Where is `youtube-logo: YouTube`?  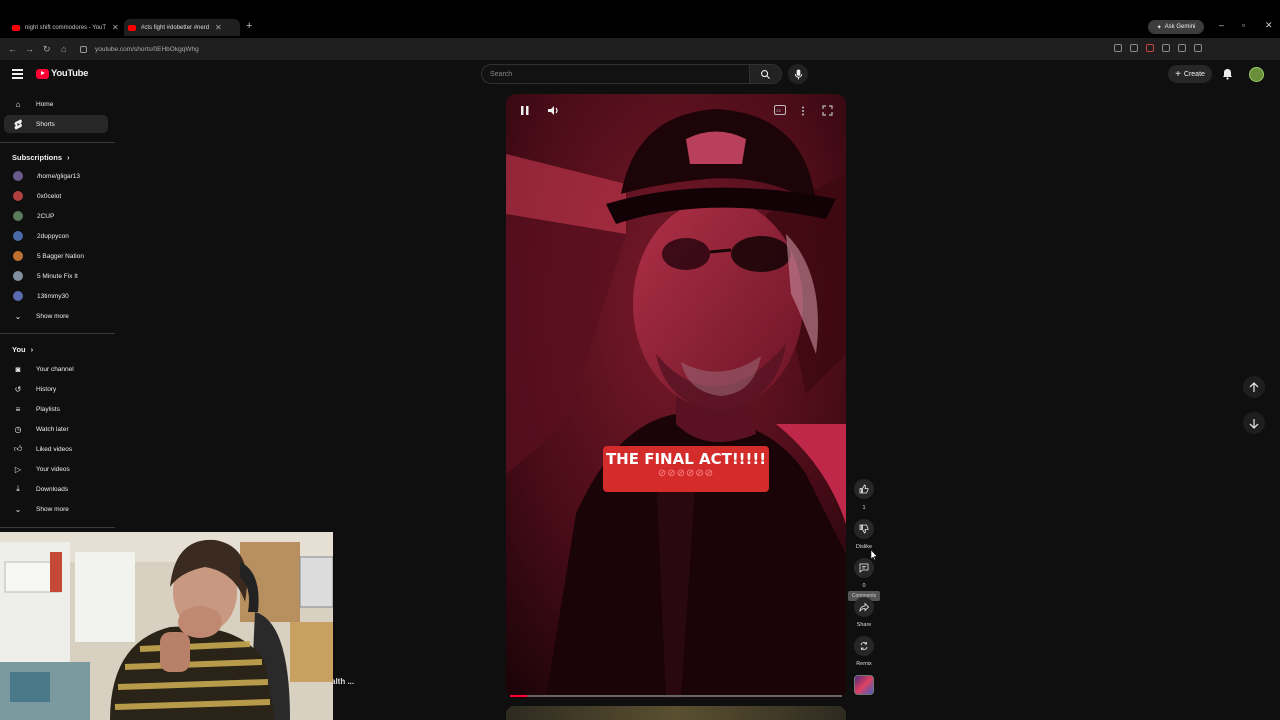
youtube-logo: YouTube is located at coordinates (62, 73).